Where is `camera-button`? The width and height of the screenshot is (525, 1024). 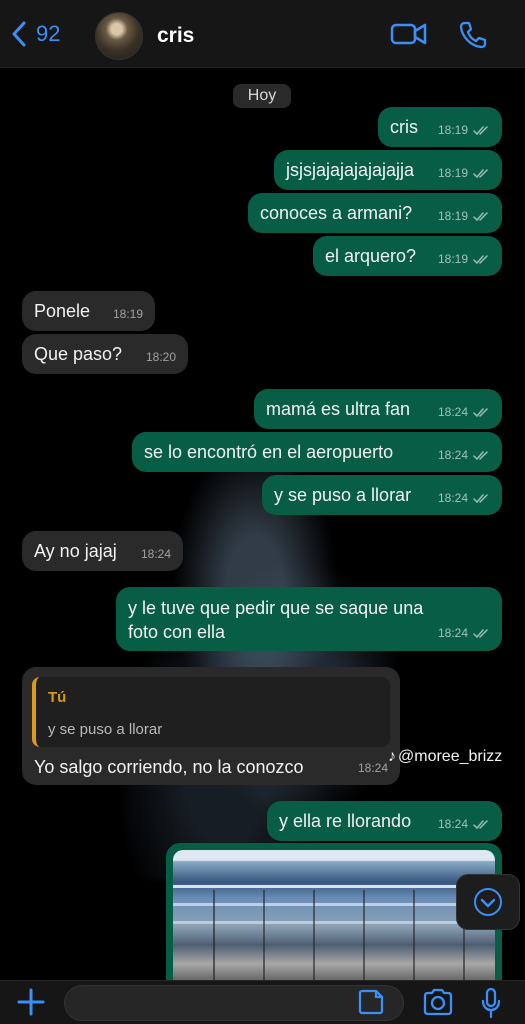 camera-button is located at coordinates (438, 1004).